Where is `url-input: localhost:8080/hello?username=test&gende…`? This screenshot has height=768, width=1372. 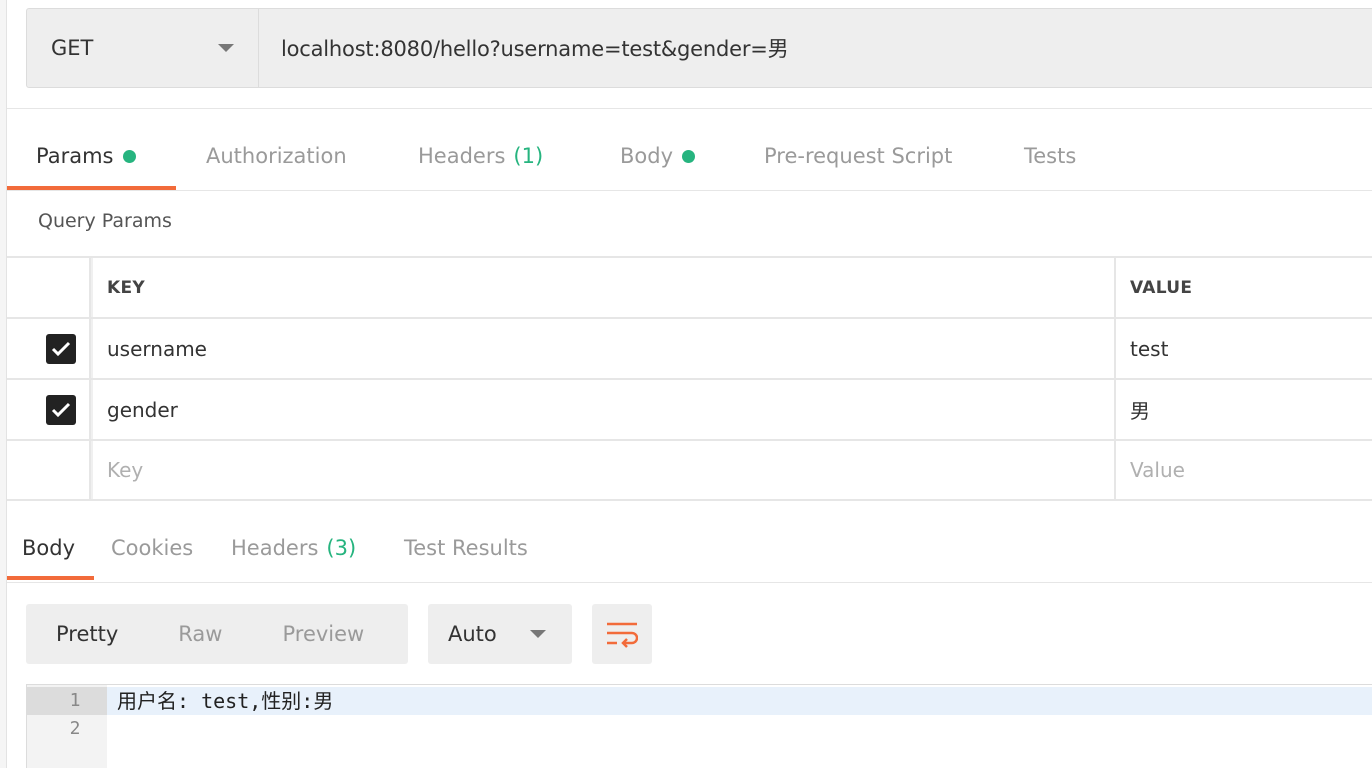
url-input: localhost:8080/hello?username=test&gende… is located at coordinates (815, 48).